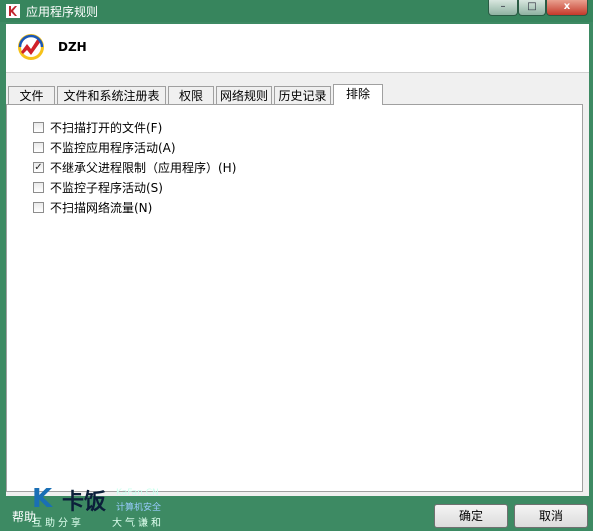 Image resolution: width=593 pixels, height=531 pixels. Describe the element at coordinates (358, 94) in the screenshot. I see `tab-exclusions: 排除` at that location.